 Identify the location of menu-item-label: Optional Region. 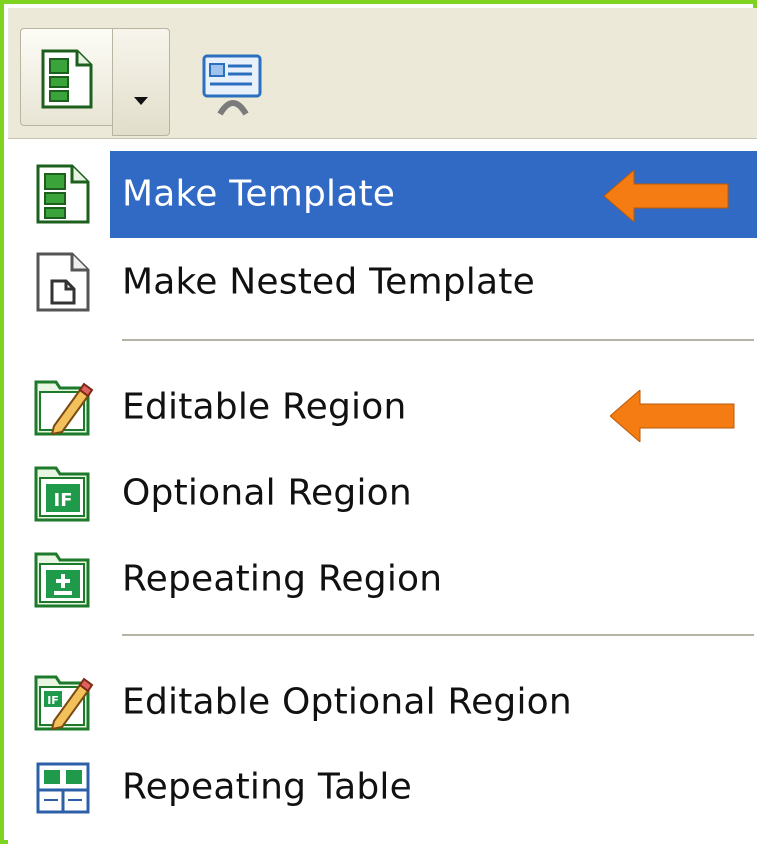
(267, 493).